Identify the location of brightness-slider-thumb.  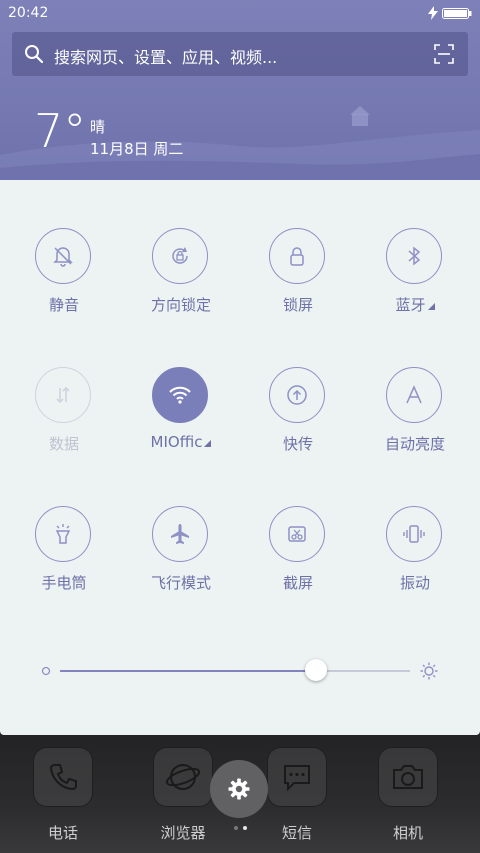
(315, 670).